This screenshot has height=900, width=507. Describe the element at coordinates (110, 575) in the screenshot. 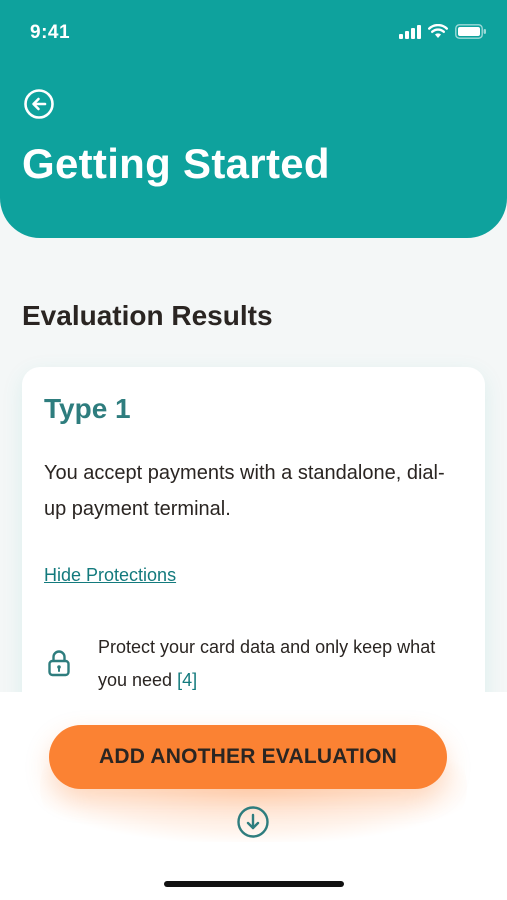

I see `hide-protections-link: Hide Protections` at that location.